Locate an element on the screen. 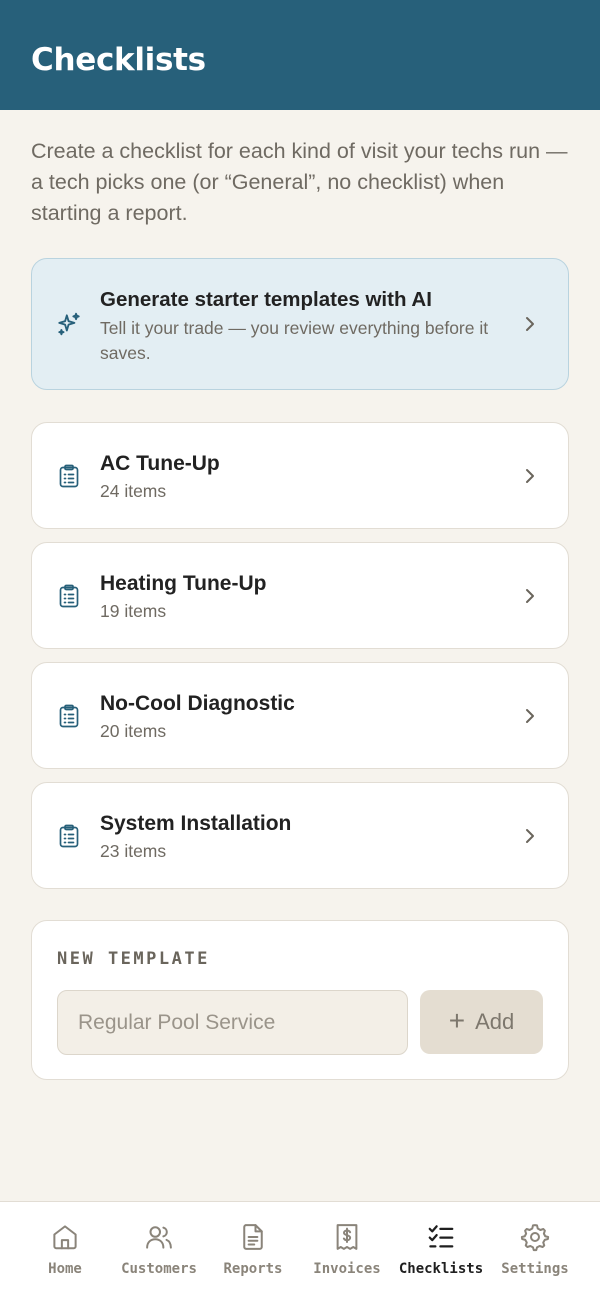 Image resolution: width=600 pixels, height=1299 pixels. new-template-card: NEW TEMPLATE + Add is located at coordinates (300, 1000).